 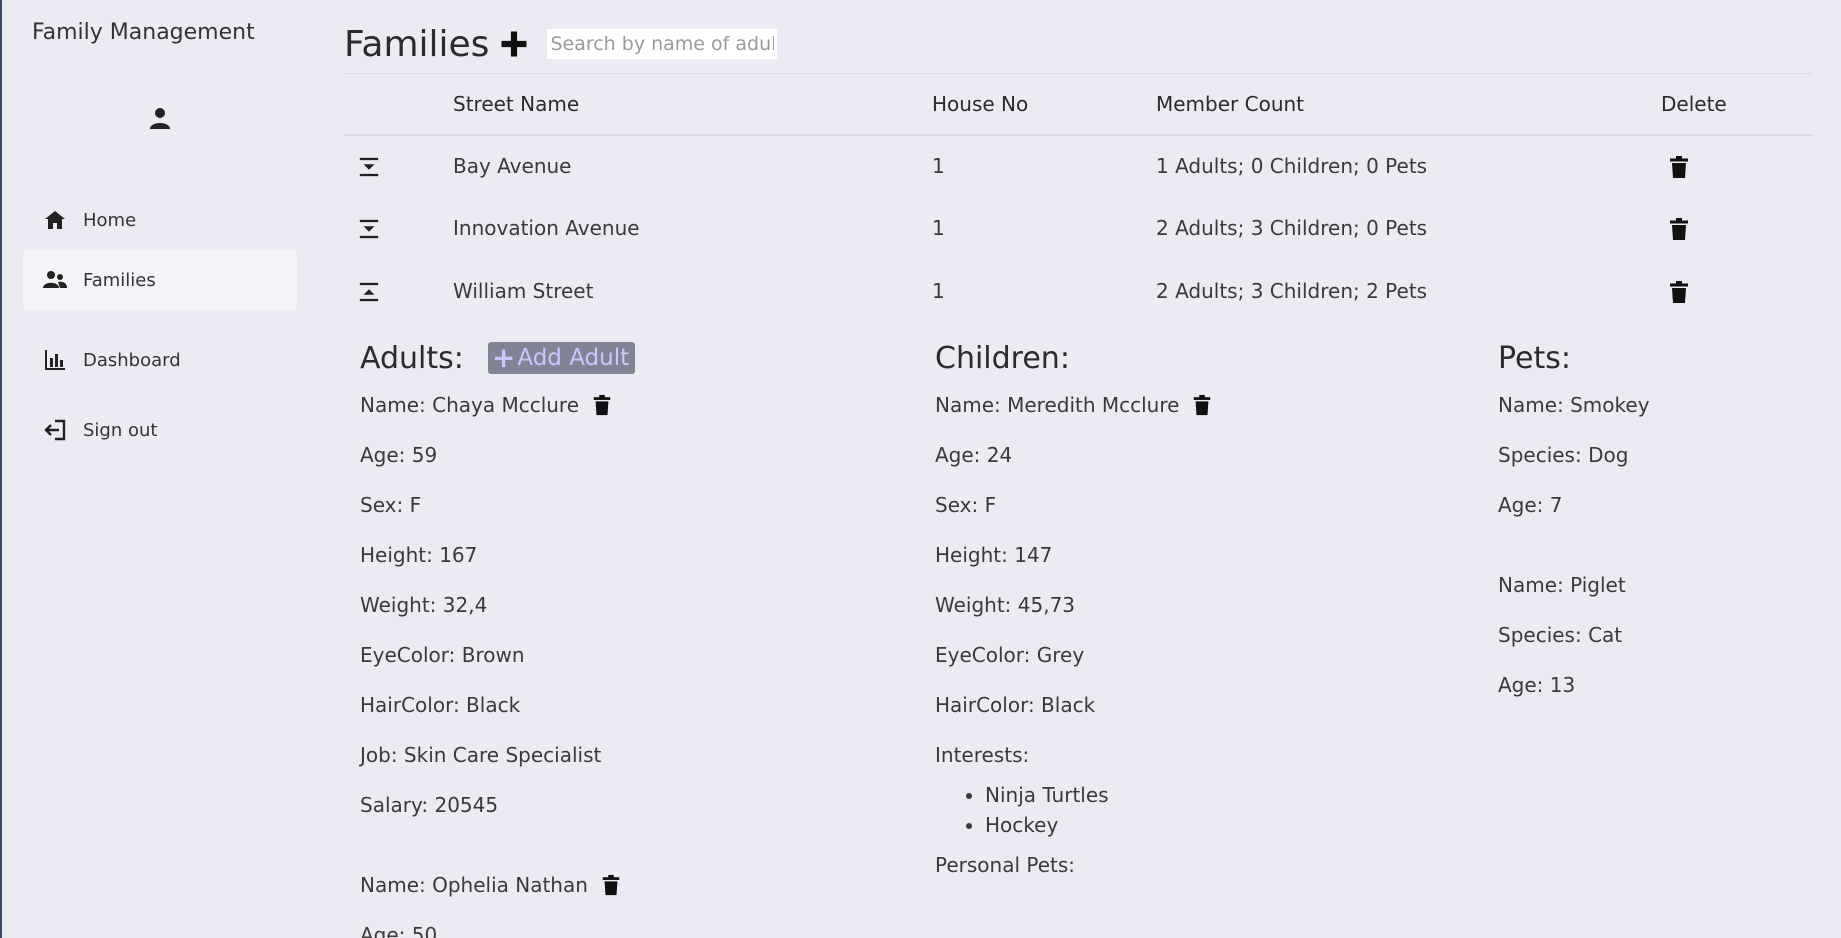 What do you see at coordinates (442, 655) in the screenshot?
I see `adult-eye-color: EyeColor: Brown` at bounding box center [442, 655].